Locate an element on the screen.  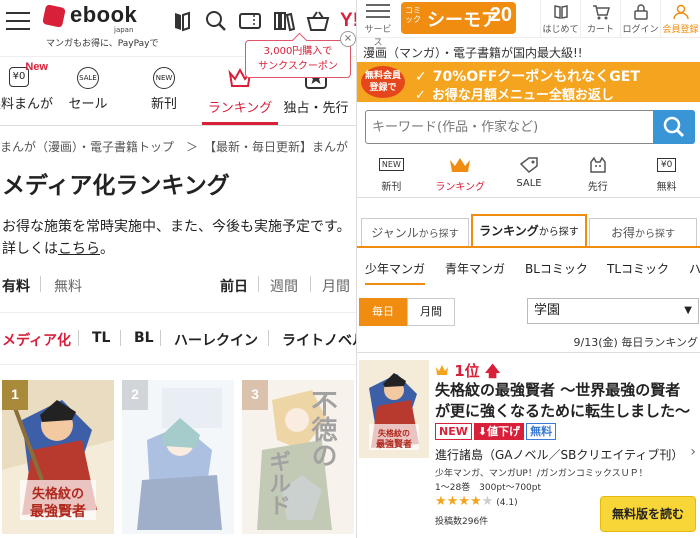
search-input is located at coordinates (511, 127).